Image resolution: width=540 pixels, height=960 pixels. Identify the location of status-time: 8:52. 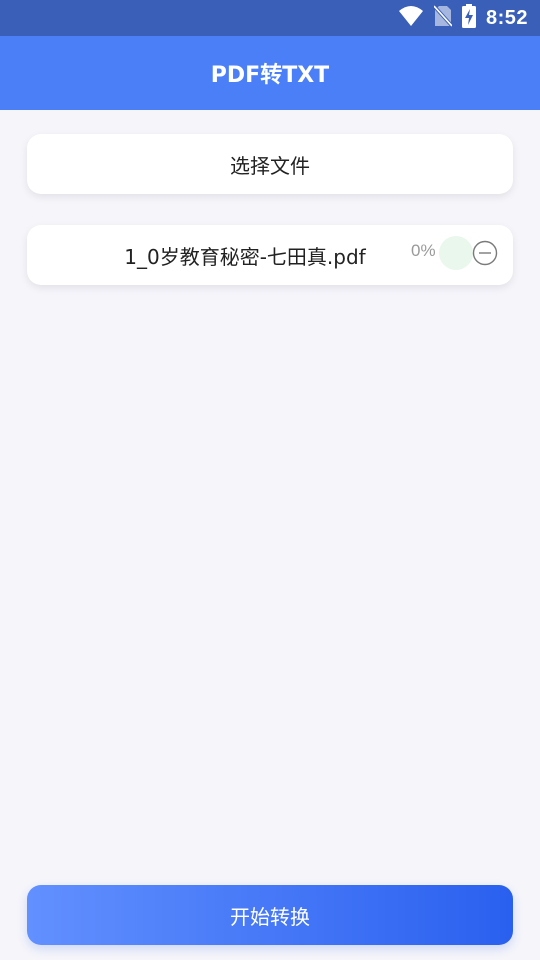
(506, 17).